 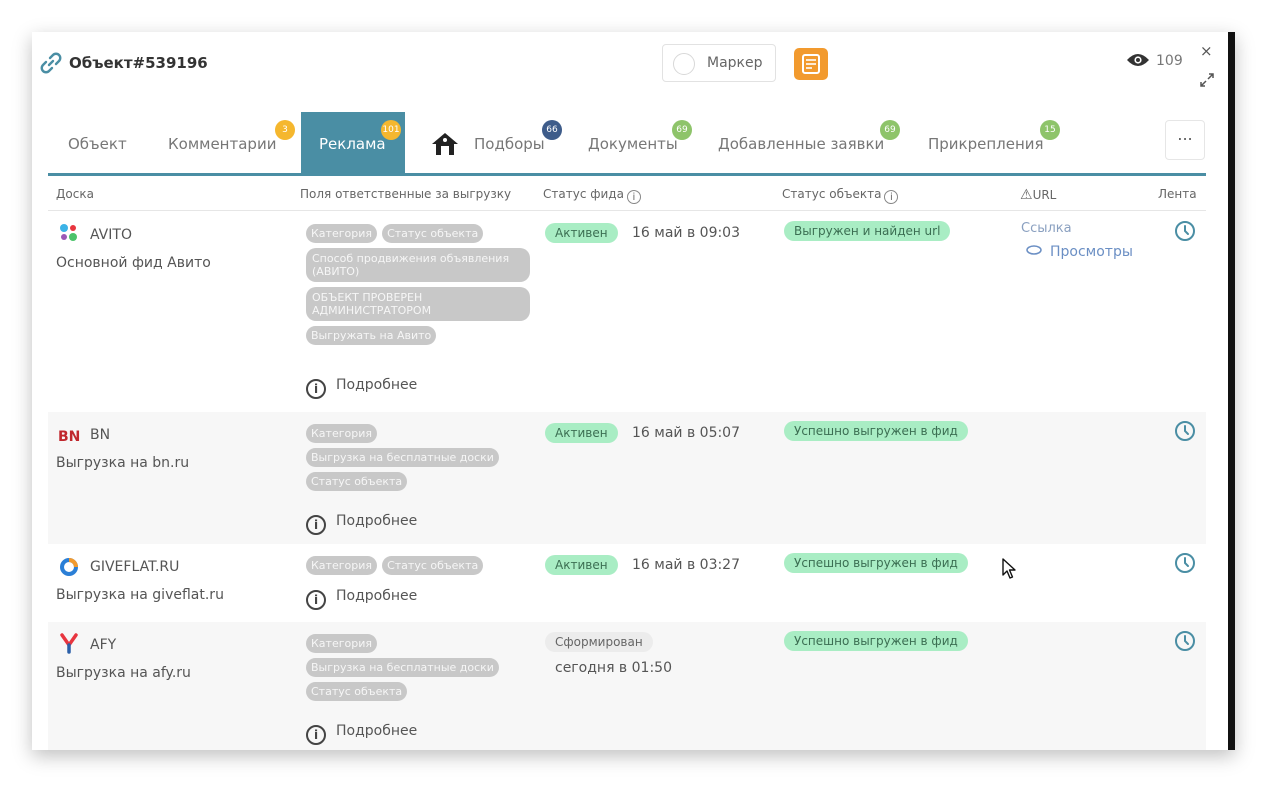 What do you see at coordinates (840, 195) in the screenshot?
I see `col-header-object-status: Статус объекта i` at bounding box center [840, 195].